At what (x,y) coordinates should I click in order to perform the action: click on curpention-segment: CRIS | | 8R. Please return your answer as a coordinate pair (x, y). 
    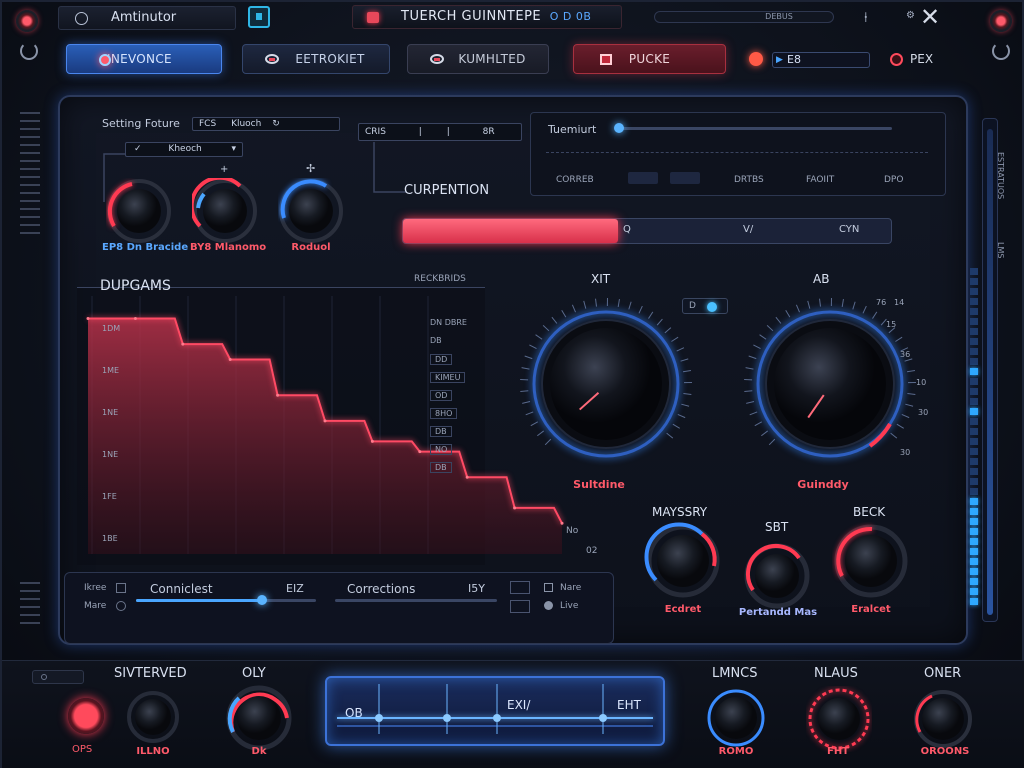
    Looking at the image, I should click on (440, 132).